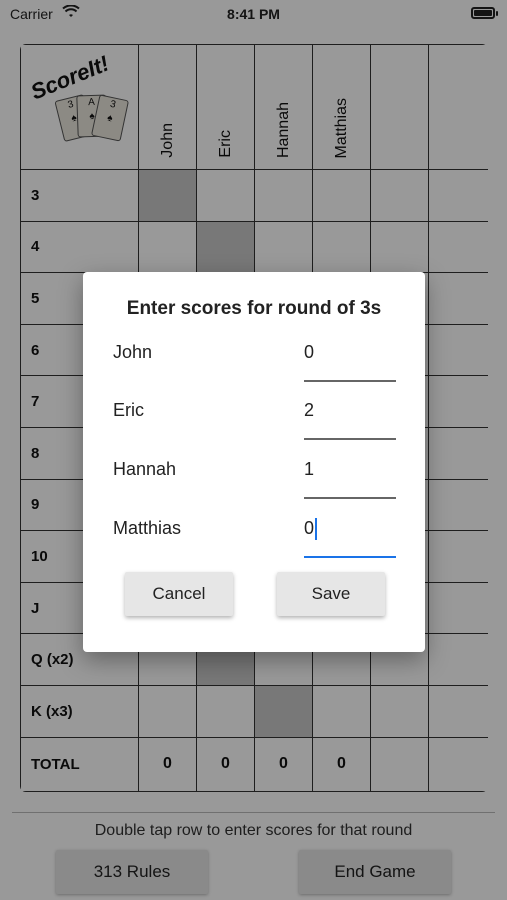  I want to click on score-entry-row: Eric 2, so click(254, 421).